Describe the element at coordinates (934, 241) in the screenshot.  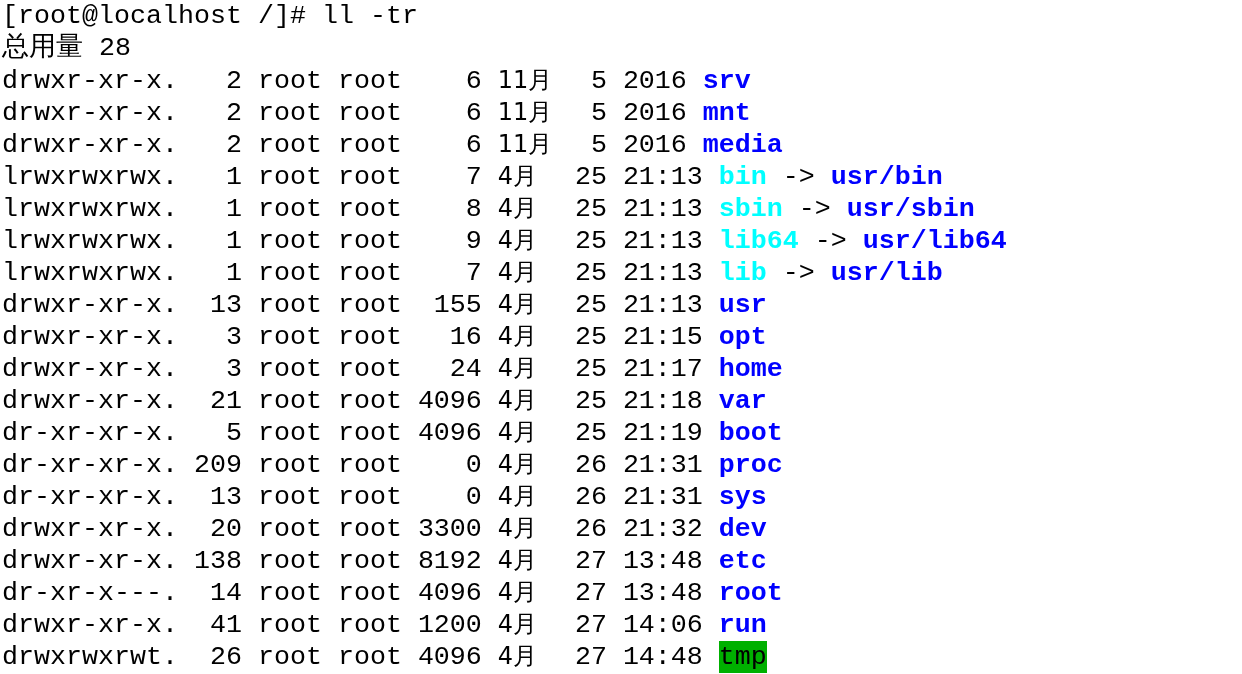
I see `link-target: usr/lib64` at that location.